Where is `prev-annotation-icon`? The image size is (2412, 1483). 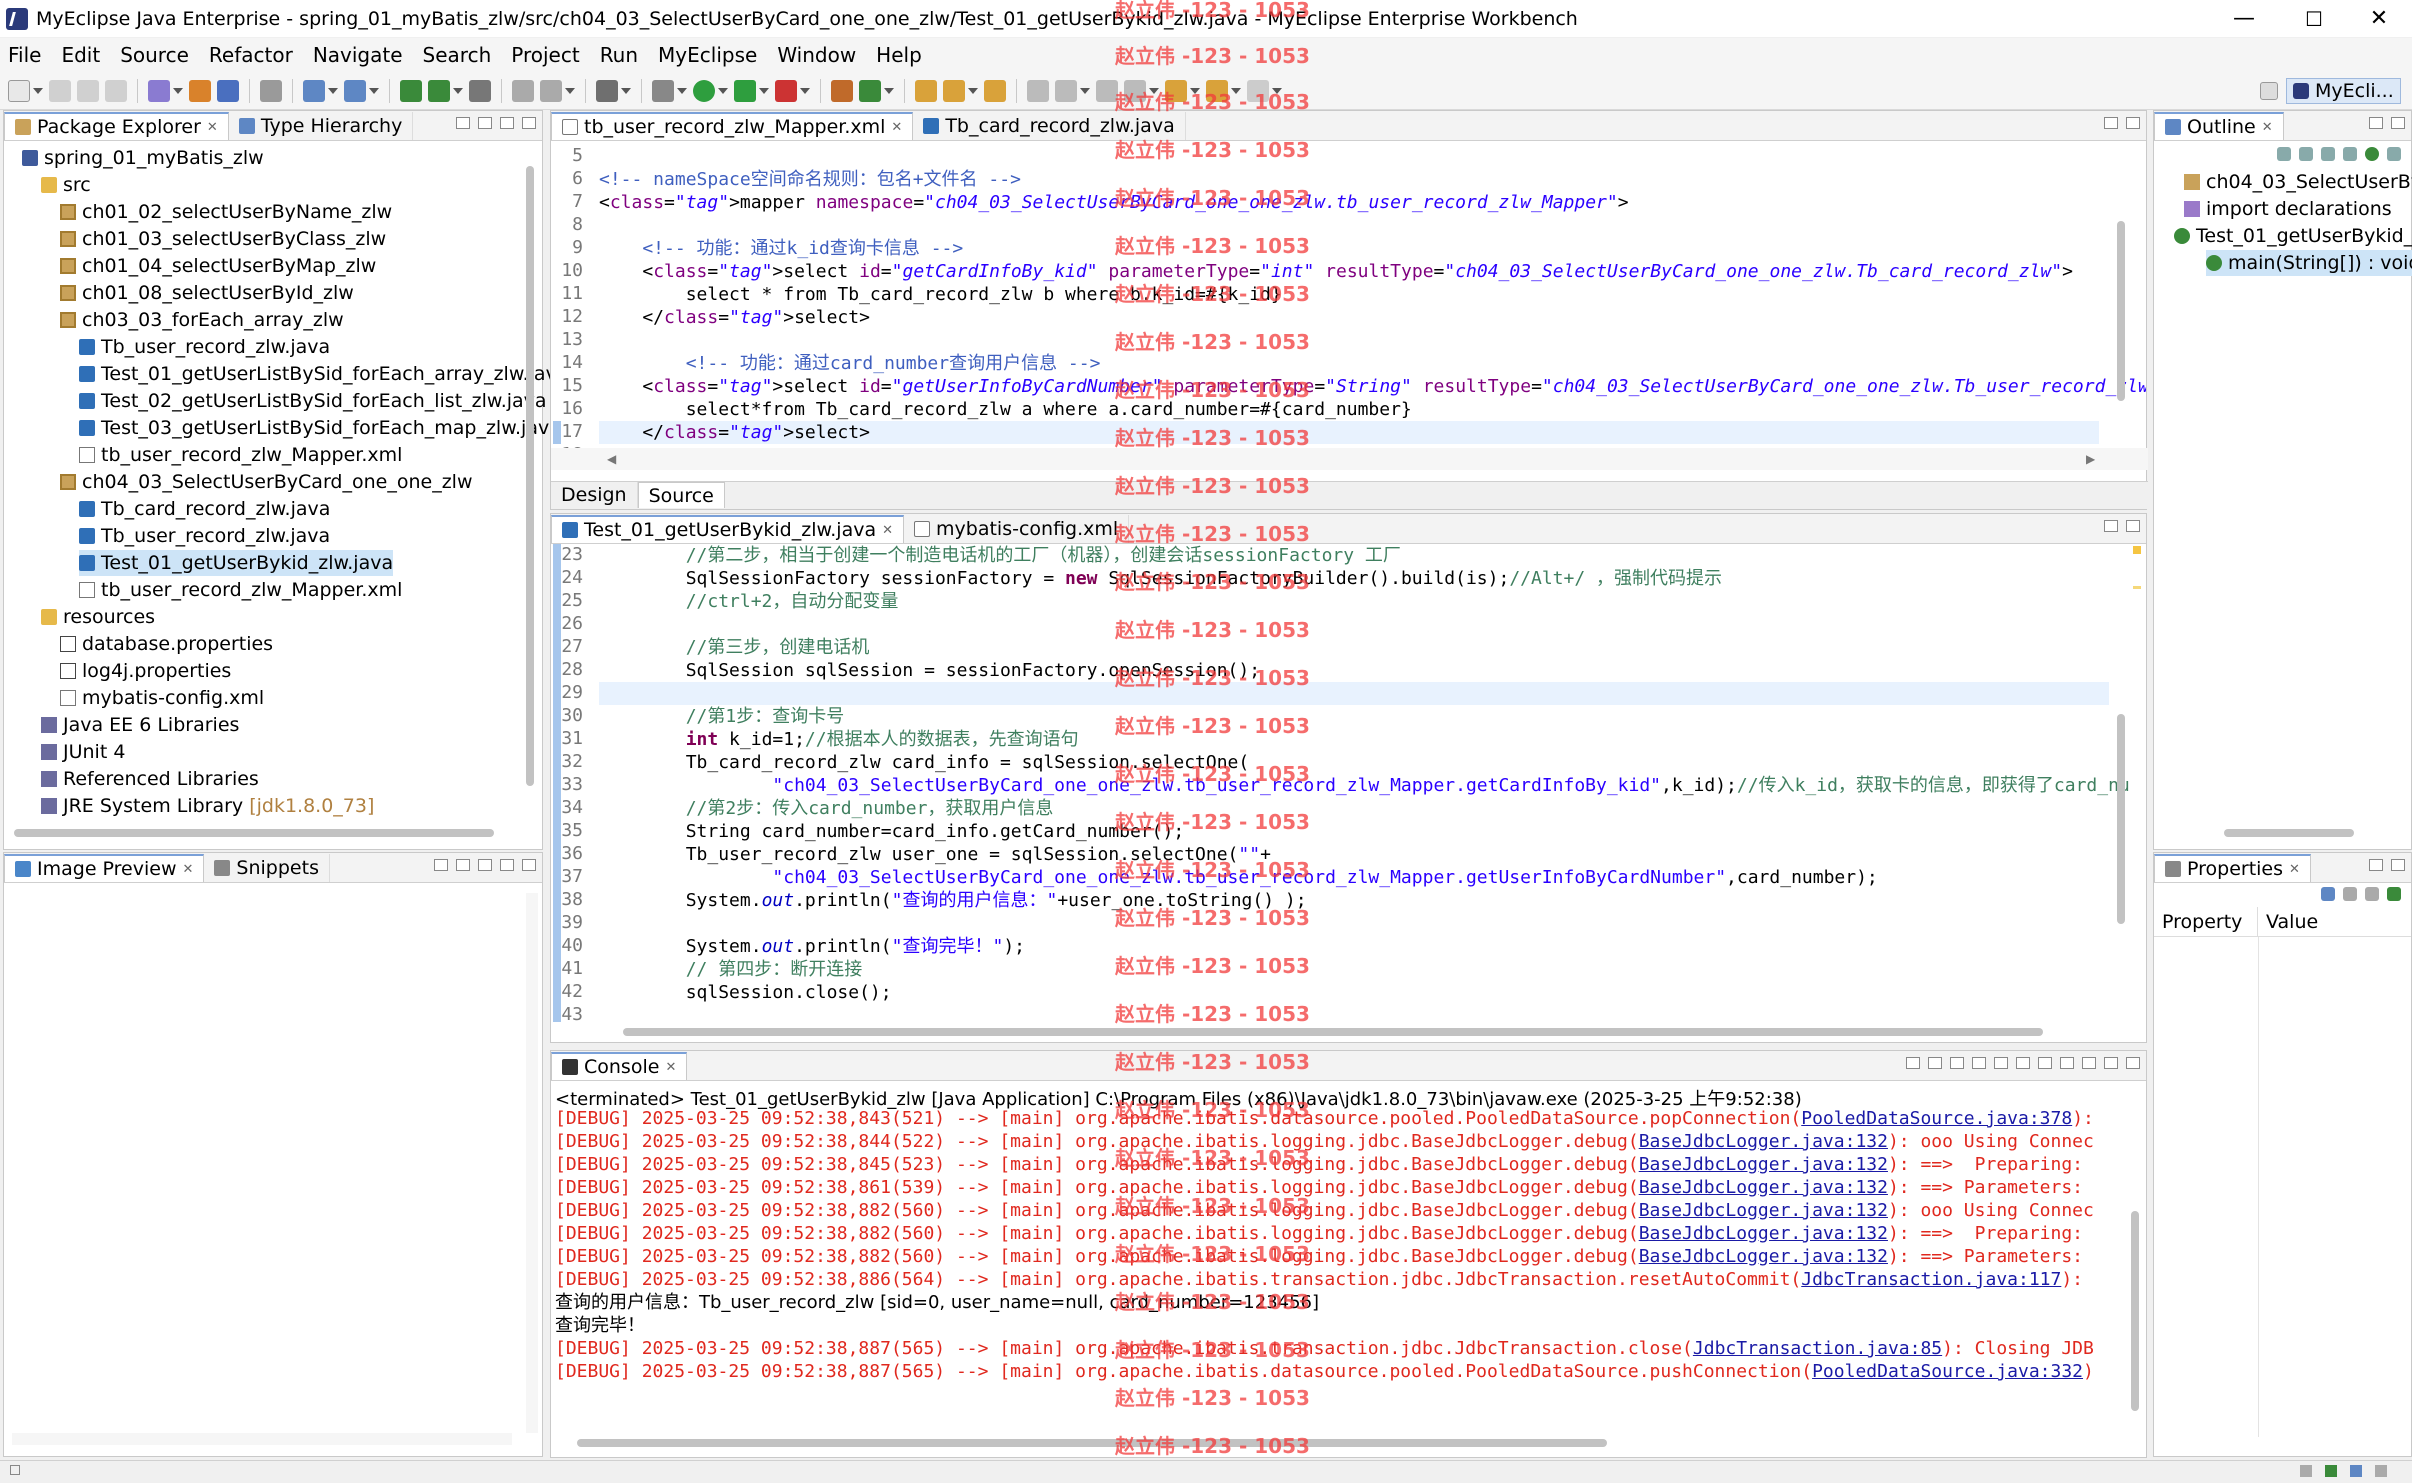
prev-annotation-icon is located at coordinates (1066, 90).